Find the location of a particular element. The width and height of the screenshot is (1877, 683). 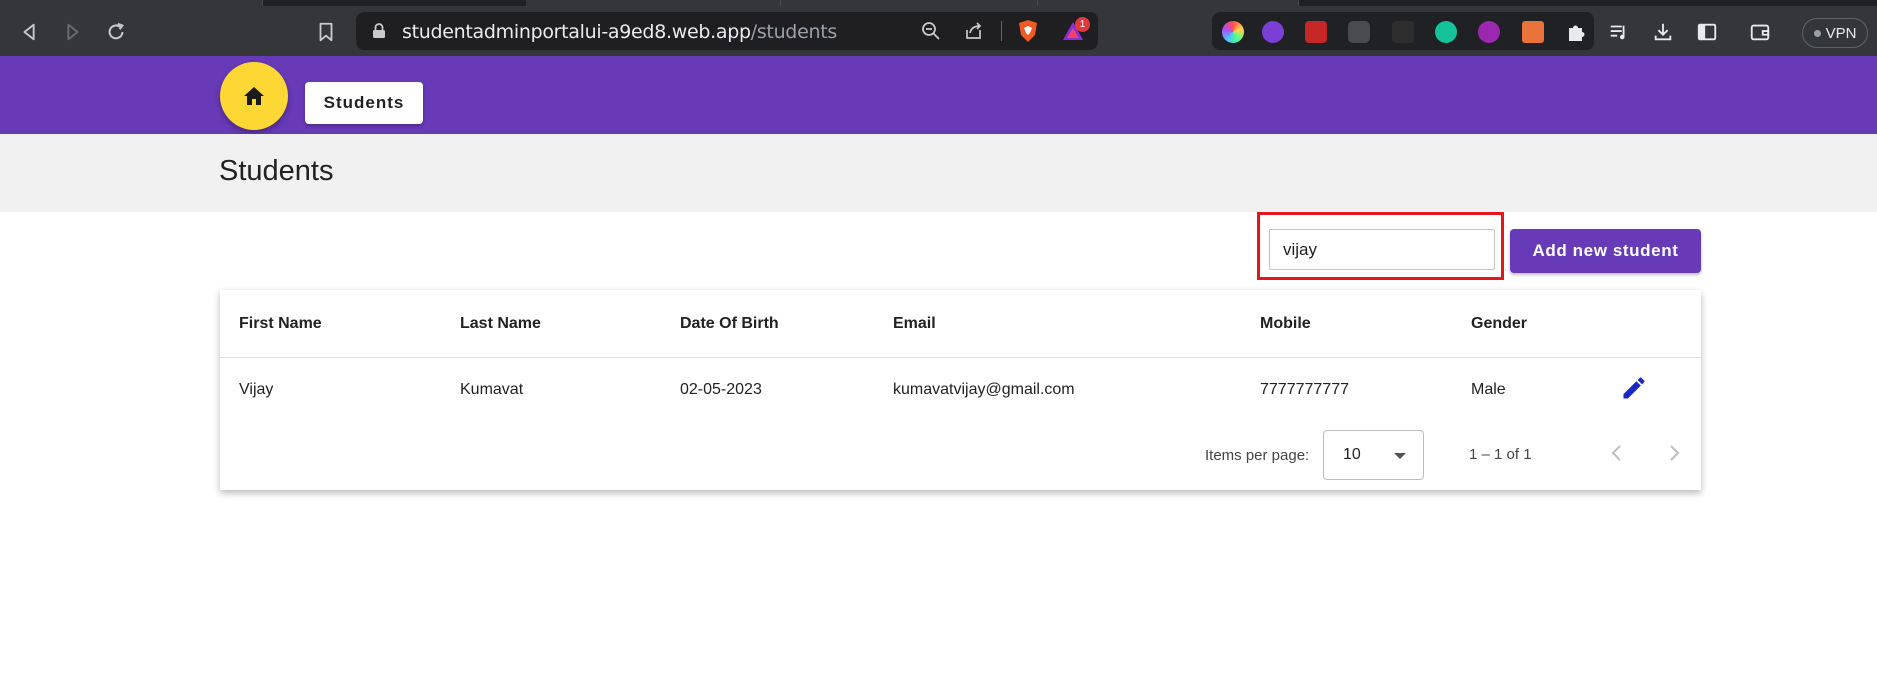

column-header-dob: Date Of Birth is located at coordinates (729, 324).